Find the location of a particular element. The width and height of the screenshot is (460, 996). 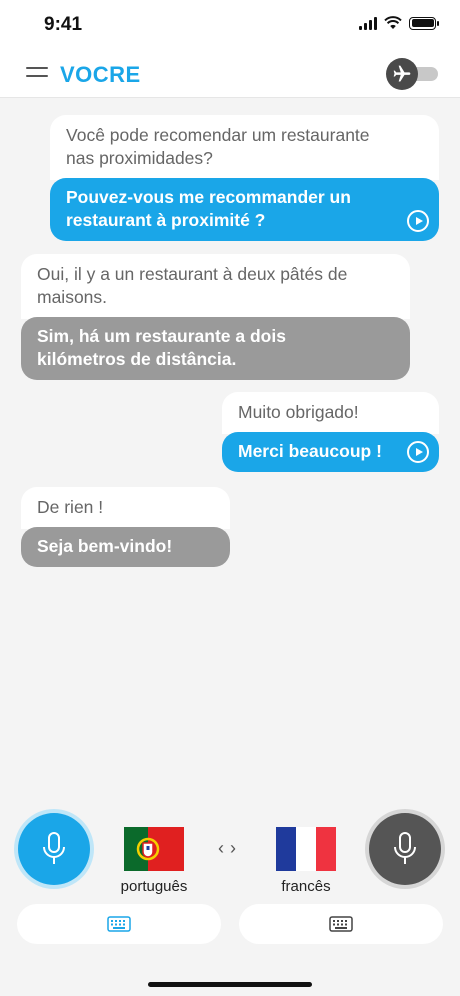

message-original: De rien ! is located at coordinates (125, 508).